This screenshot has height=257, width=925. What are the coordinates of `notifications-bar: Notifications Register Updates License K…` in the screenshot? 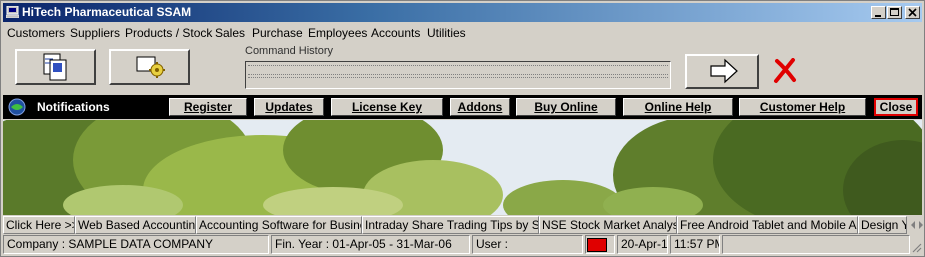 It's located at (462, 107).